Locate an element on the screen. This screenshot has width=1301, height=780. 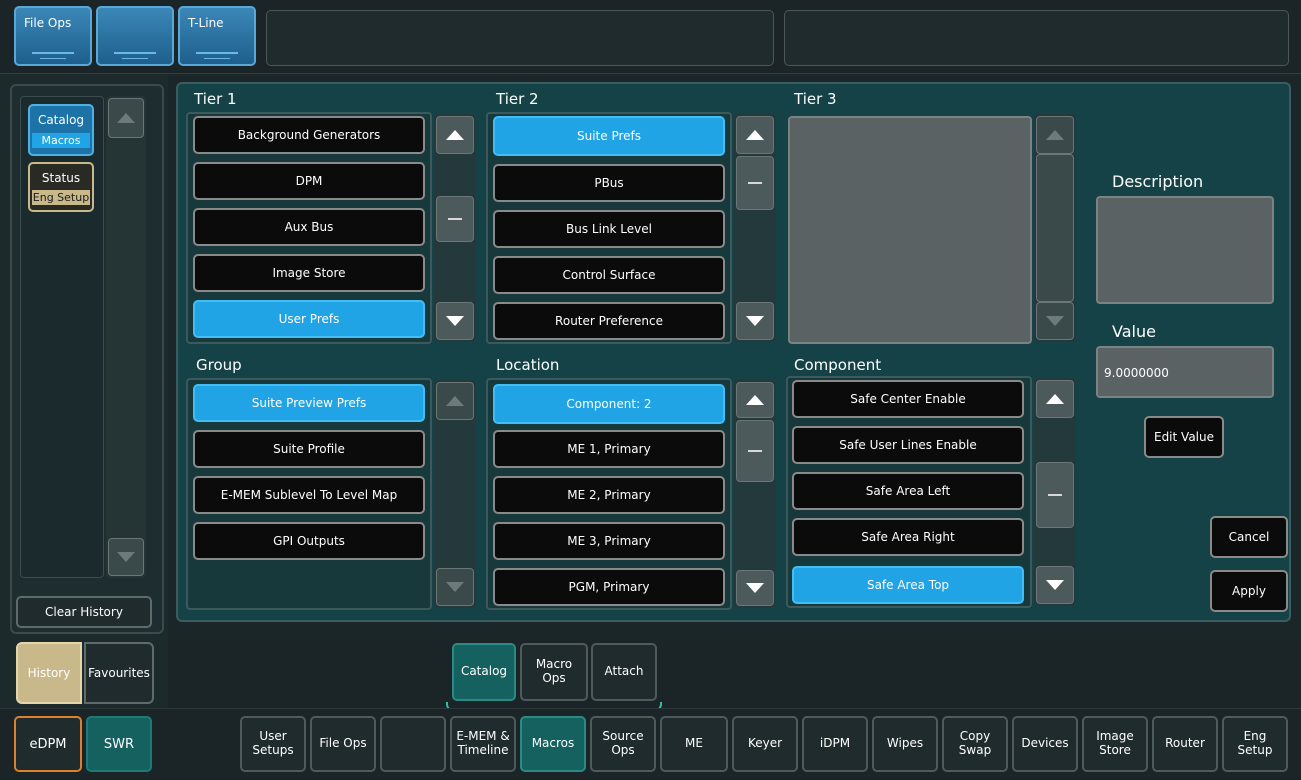
edit-value-label: Edit Value is located at coordinates (1183, 437).